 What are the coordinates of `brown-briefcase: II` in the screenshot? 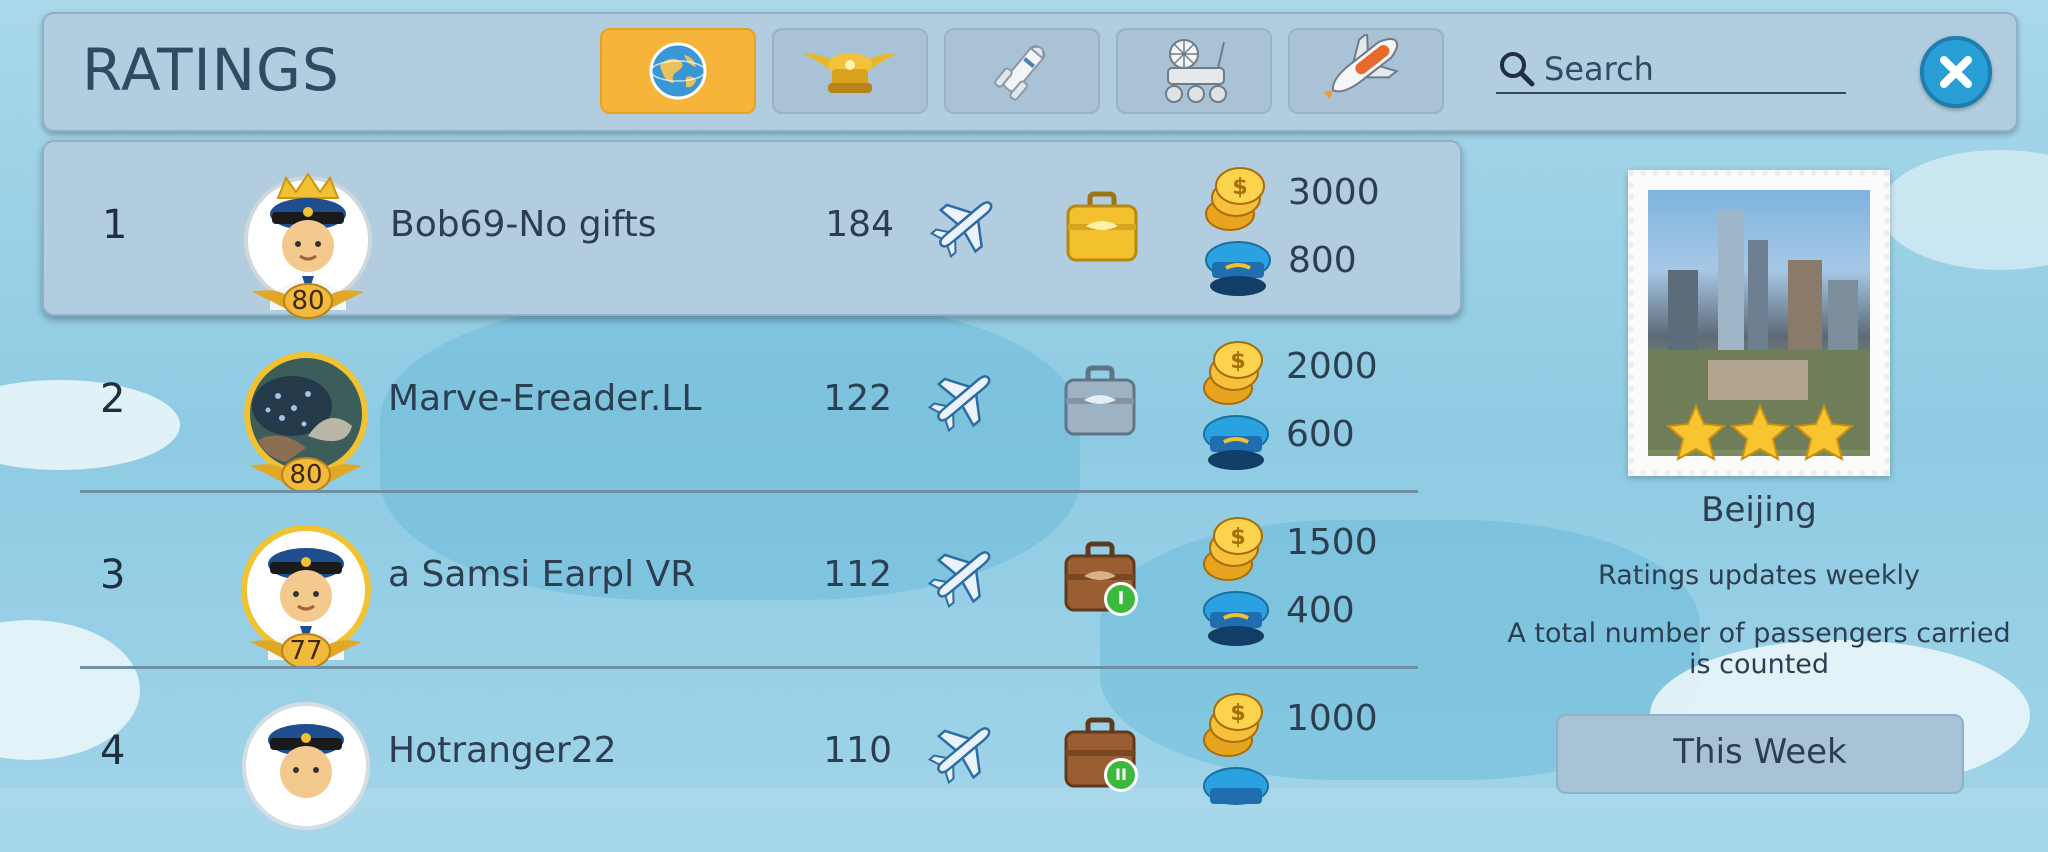 It's located at (1102, 754).